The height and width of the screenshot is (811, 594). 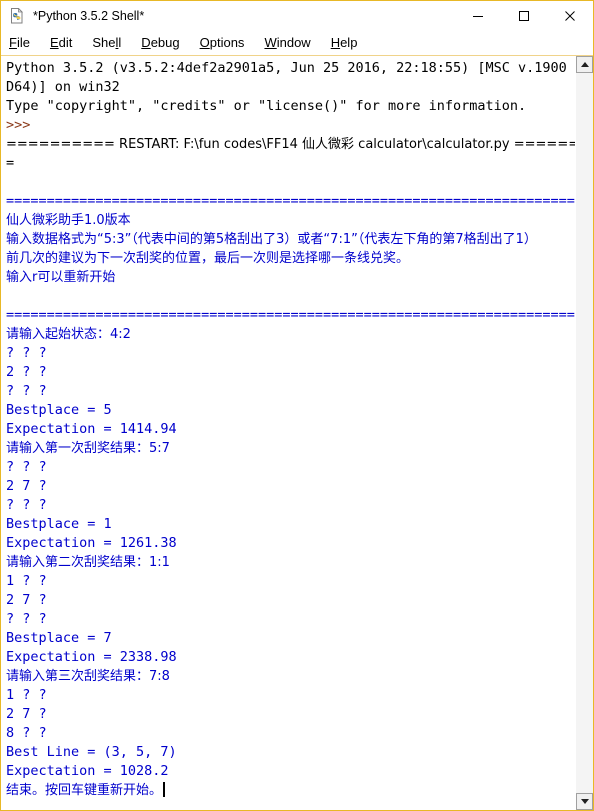 What do you see at coordinates (570, 15) in the screenshot?
I see `close-button` at bounding box center [570, 15].